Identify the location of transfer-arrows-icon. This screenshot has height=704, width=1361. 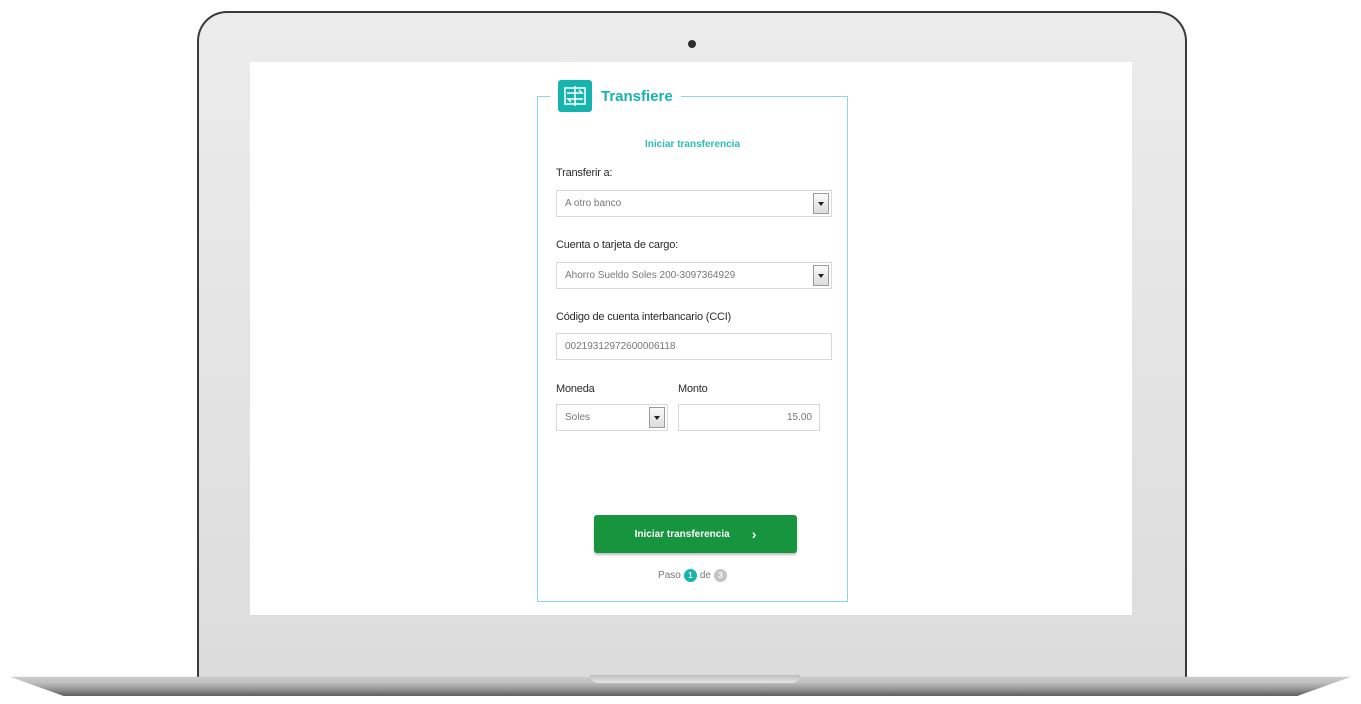
(575, 96).